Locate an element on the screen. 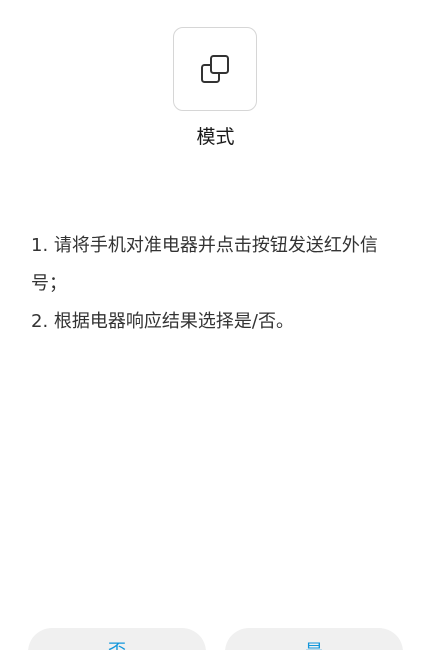 Image resolution: width=431 pixels, height=650 pixels. copy-icon is located at coordinates (215, 69).